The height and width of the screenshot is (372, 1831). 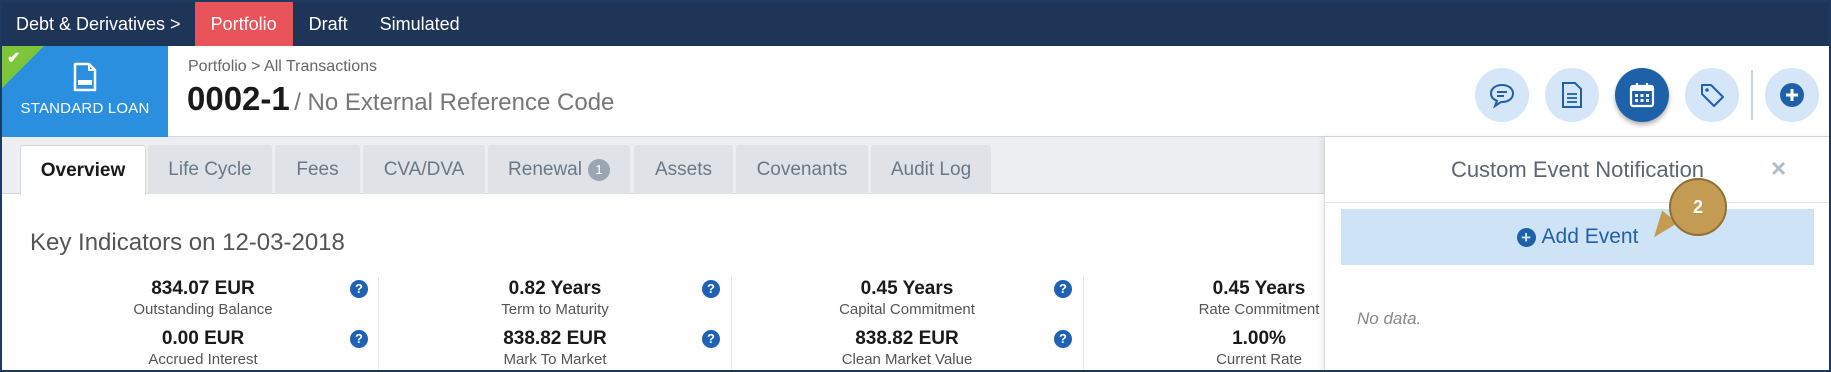 I want to click on indicator-label: Accrued Interest, so click(x=203, y=359).